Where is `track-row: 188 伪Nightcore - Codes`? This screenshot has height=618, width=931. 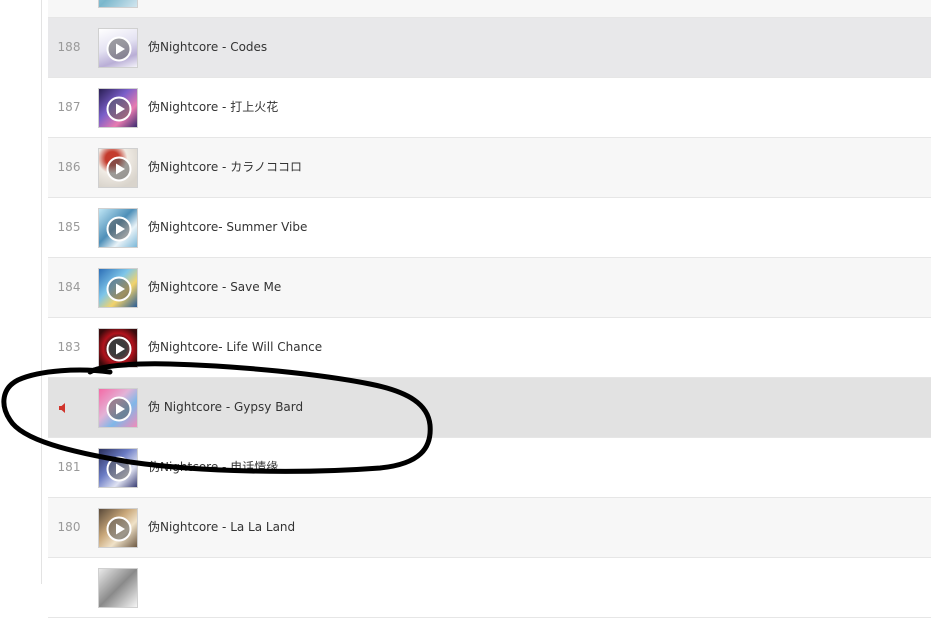
track-row: 188 伪Nightcore - Codes is located at coordinates (489, 48).